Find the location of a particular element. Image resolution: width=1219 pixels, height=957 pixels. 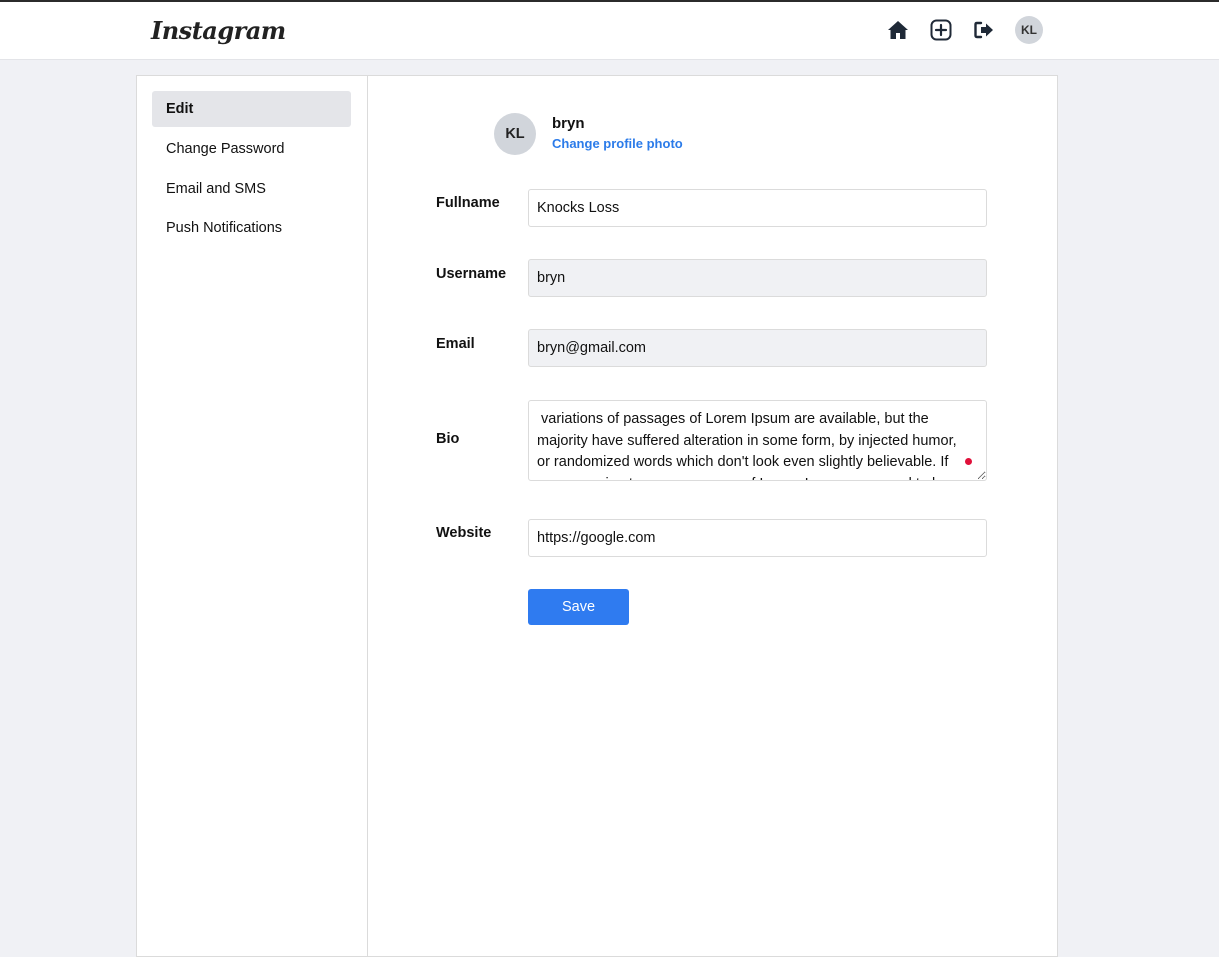

sidebar-item-push-notifications: Push Notifications is located at coordinates (251, 228).